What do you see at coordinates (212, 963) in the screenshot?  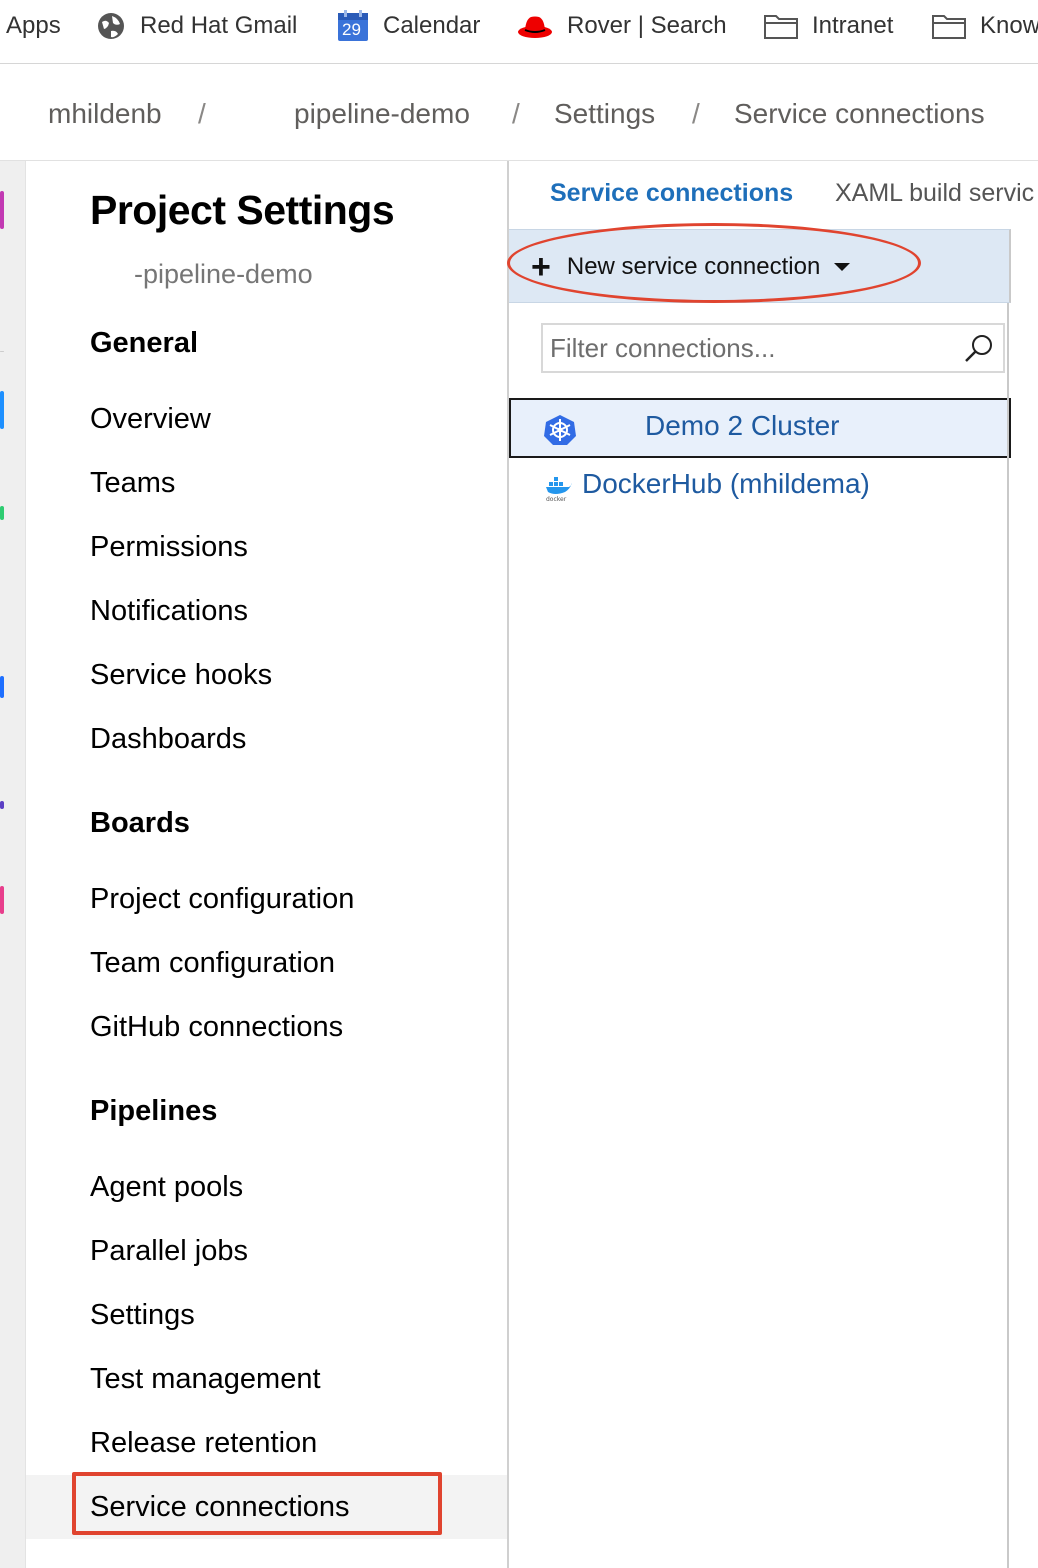 I see `nav-item-team-configuration: Team configuration` at bounding box center [212, 963].